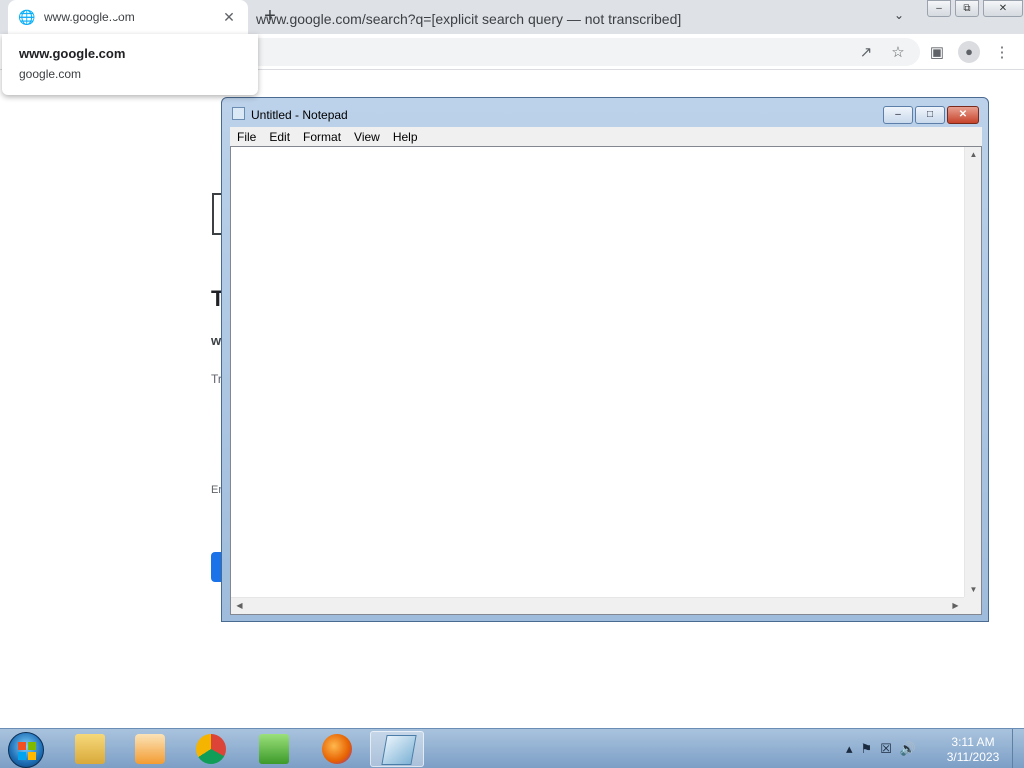 The image size is (1024, 768). What do you see at coordinates (1003, 8) in the screenshot?
I see `close-button: ✕` at bounding box center [1003, 8].